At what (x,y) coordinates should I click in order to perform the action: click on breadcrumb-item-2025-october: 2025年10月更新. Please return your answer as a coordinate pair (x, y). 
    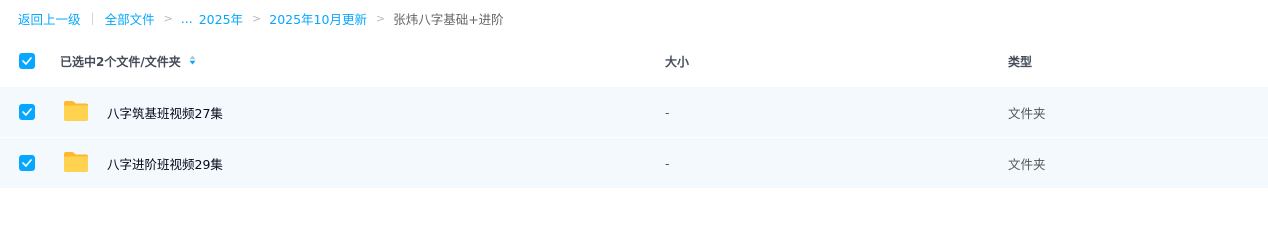
    Looking at the image, I should click on (318, 18).